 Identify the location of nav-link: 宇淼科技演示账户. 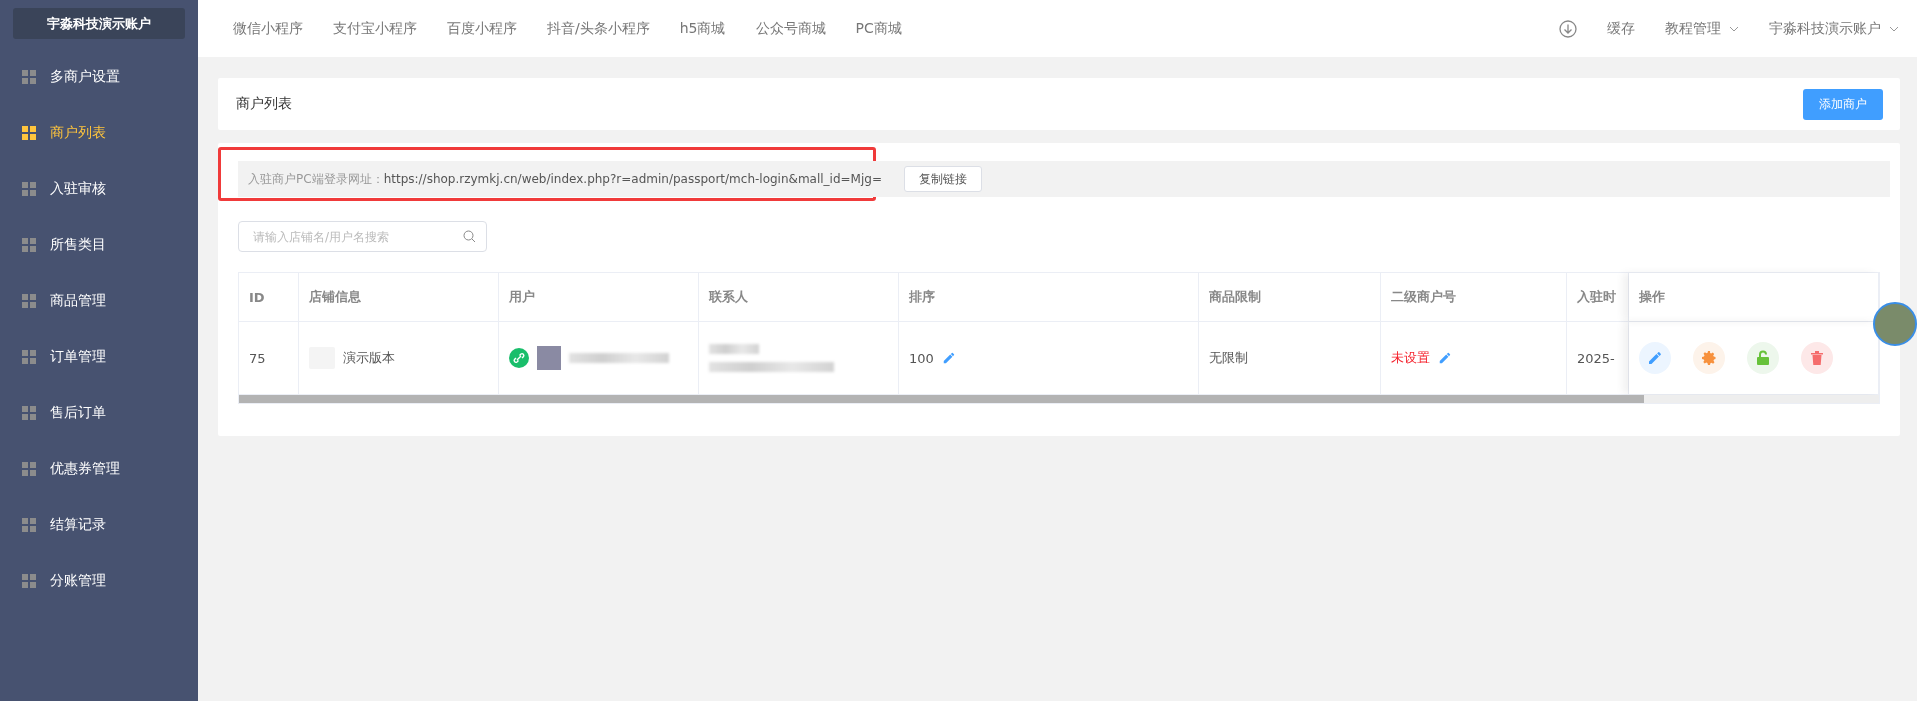
(1834, 28).